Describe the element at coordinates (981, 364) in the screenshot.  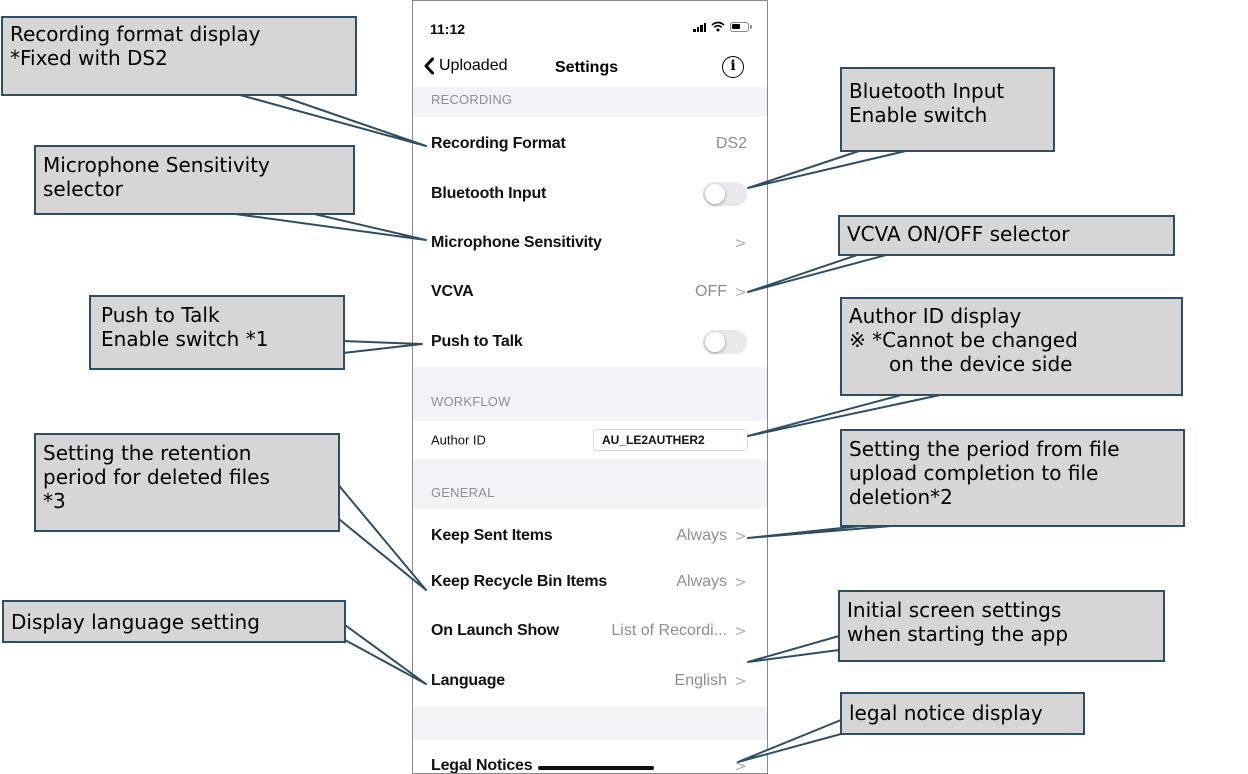
I see `callout-text: on the device side` at that location.